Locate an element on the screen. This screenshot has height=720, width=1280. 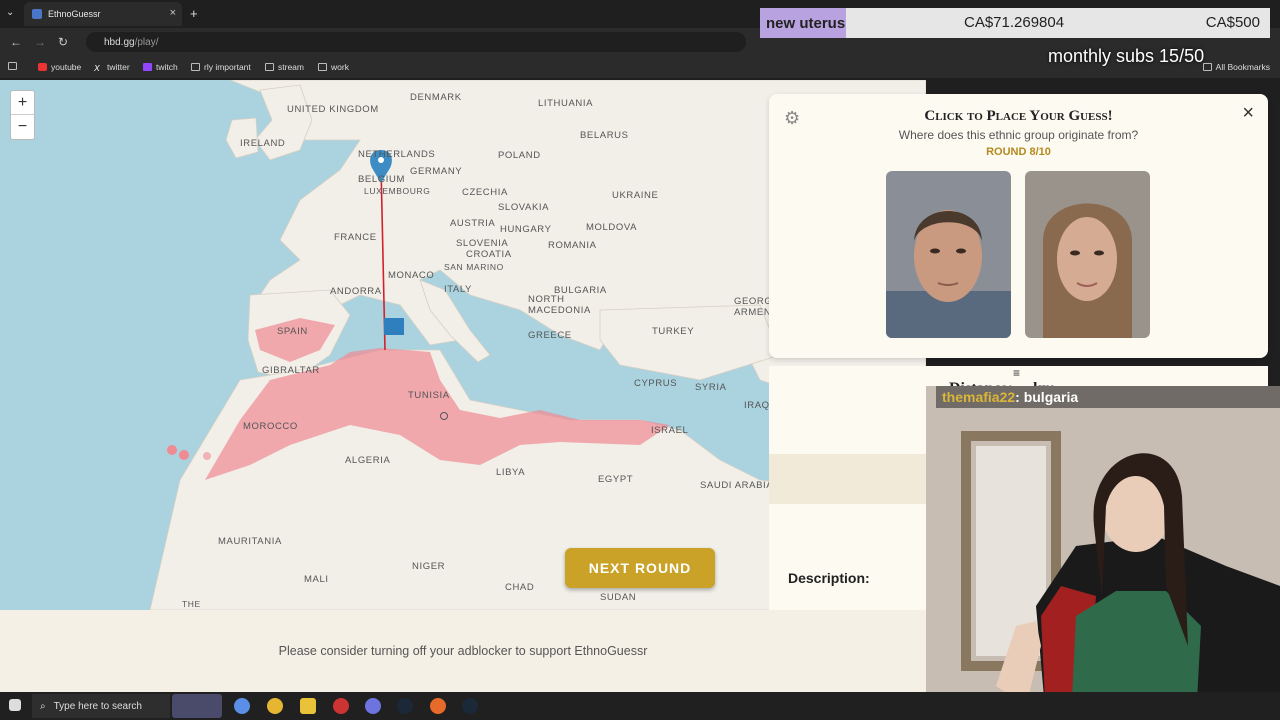
map-label: SAUDI ARABIA is located at coordinates (737, 485).